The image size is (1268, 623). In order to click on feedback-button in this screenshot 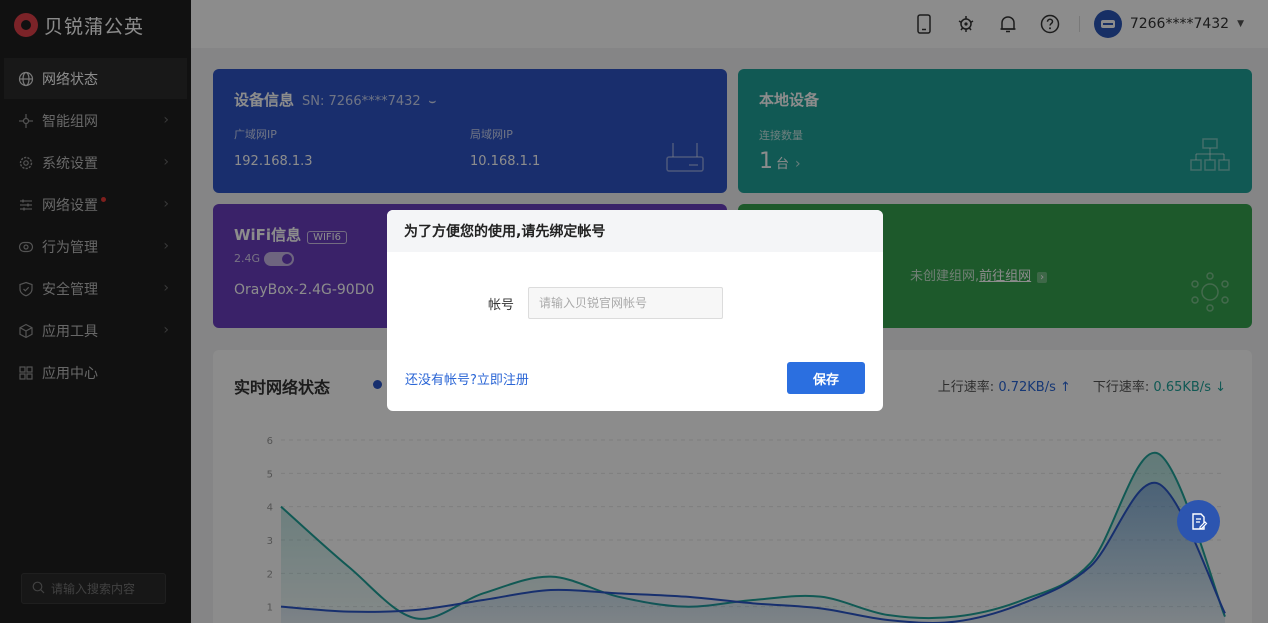, I will do `click(1198, 521)`.